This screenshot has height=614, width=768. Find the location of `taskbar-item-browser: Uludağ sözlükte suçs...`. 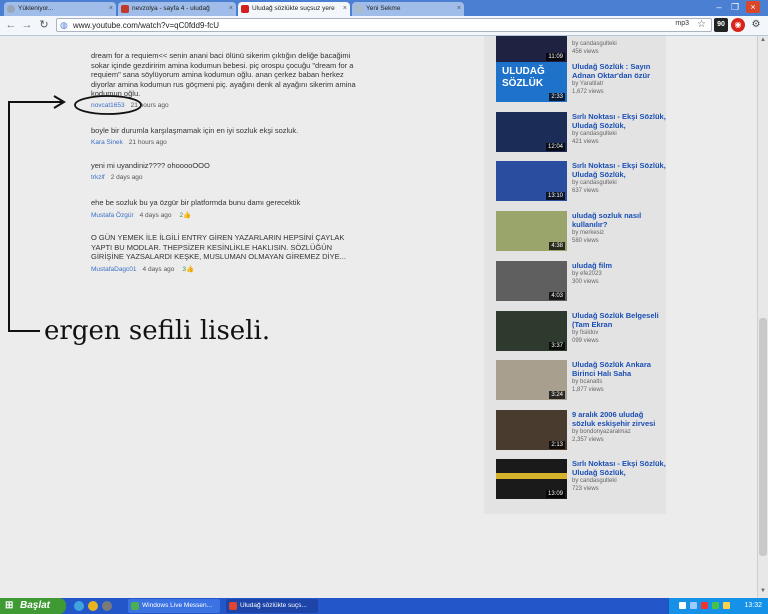

taskbar-item-browser: Uludağ sözlükte suçs... is located at coordinates (272, 606).